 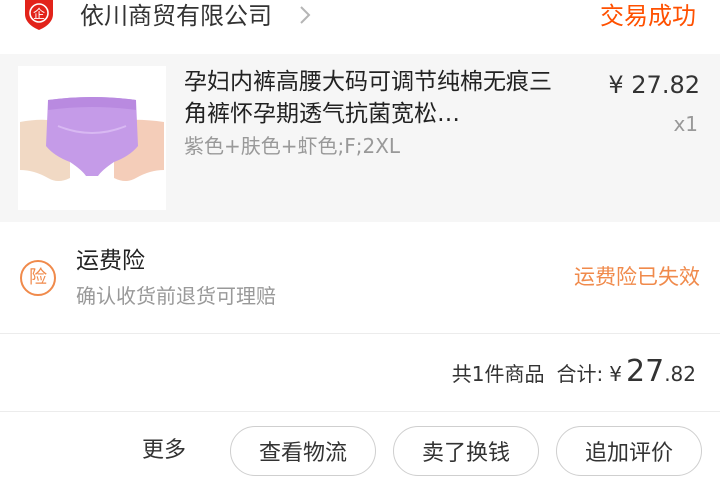 What do you see at coordinates (38, 278) in the screenshot?
I see `insurance-icon: 险` at bounding box center [38, 278].